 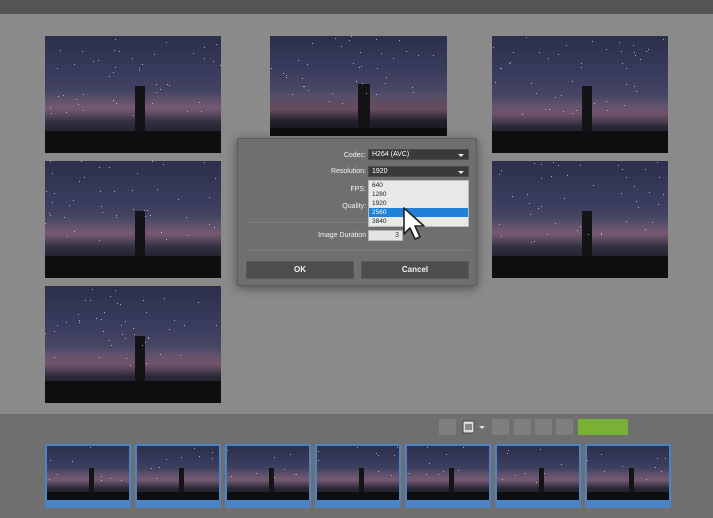 I want to click on resolution-option: 640, so click(x=418, y=185).